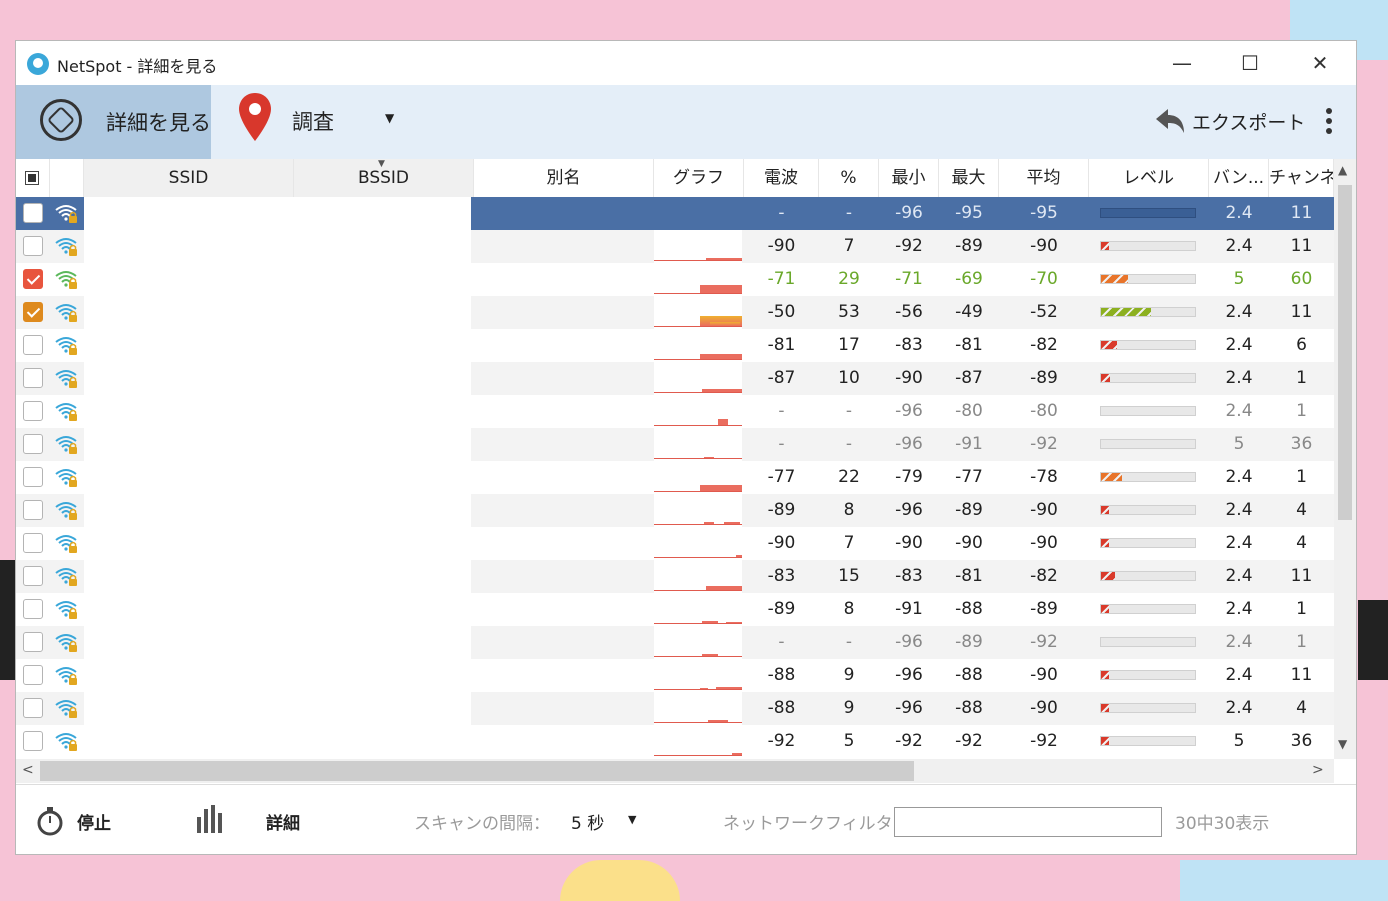  I want to click on select-all-checkbox, so click(32, 178).